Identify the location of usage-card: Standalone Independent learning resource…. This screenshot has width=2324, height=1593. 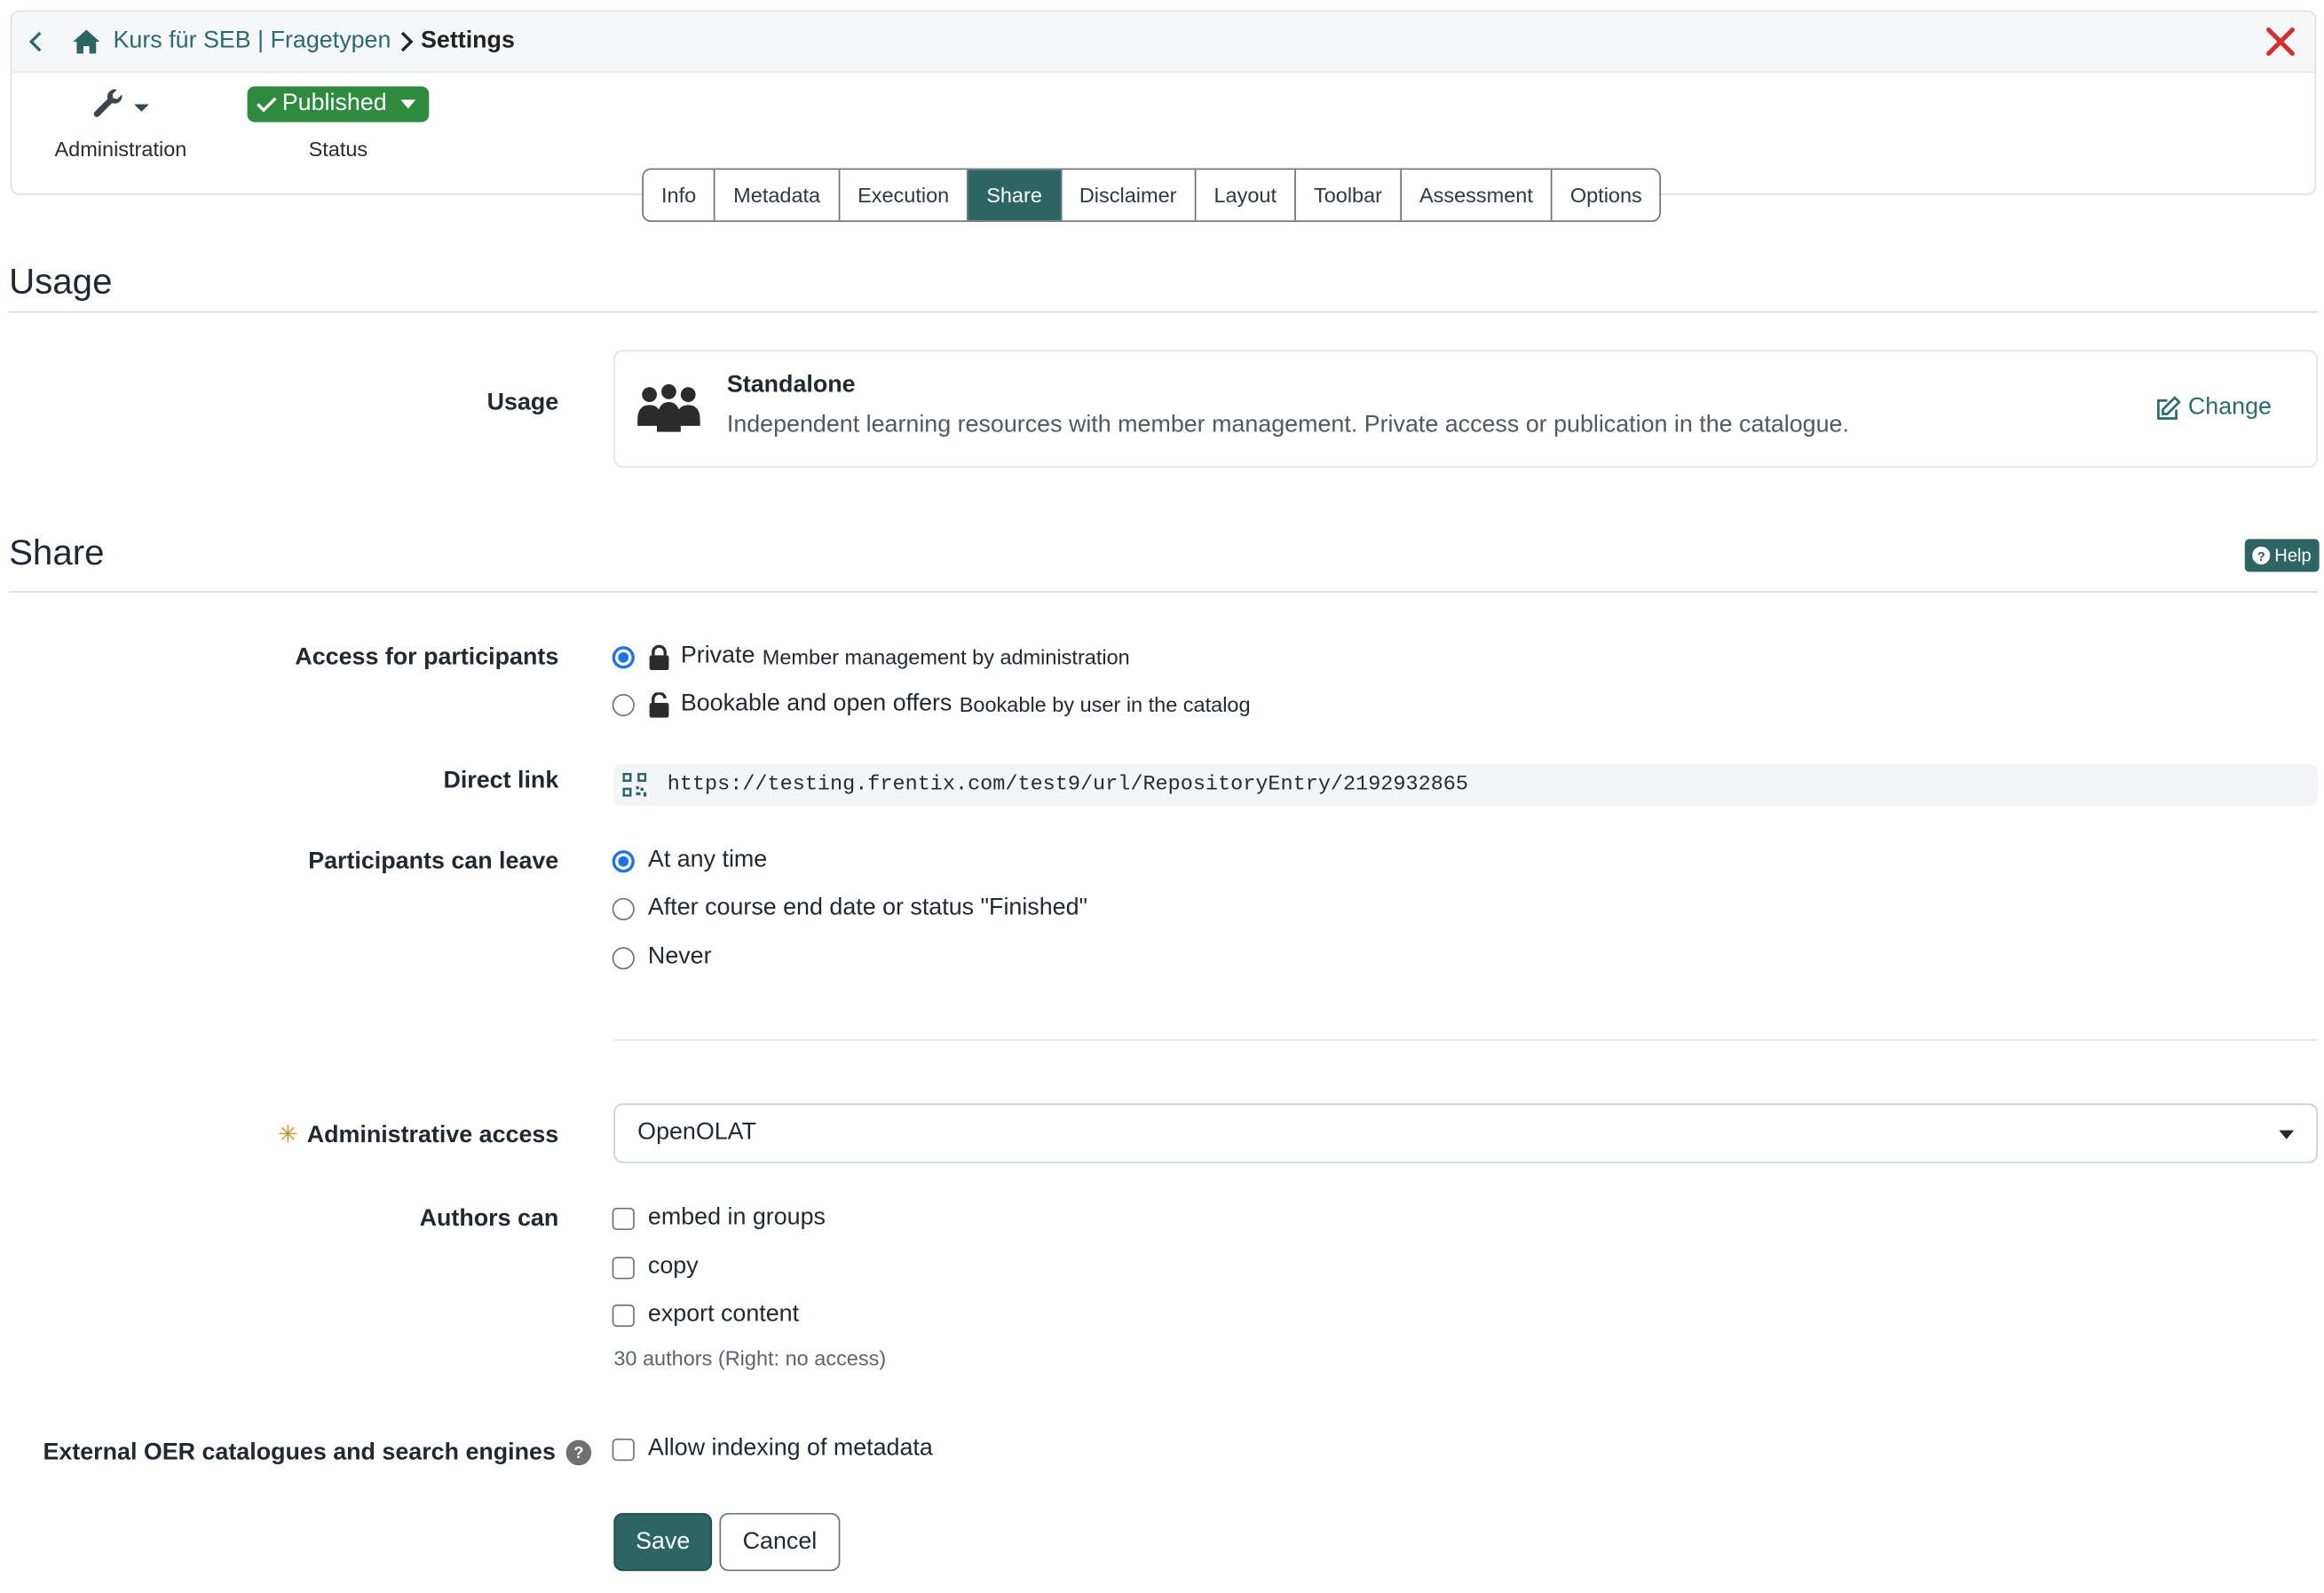
(1465, 409).